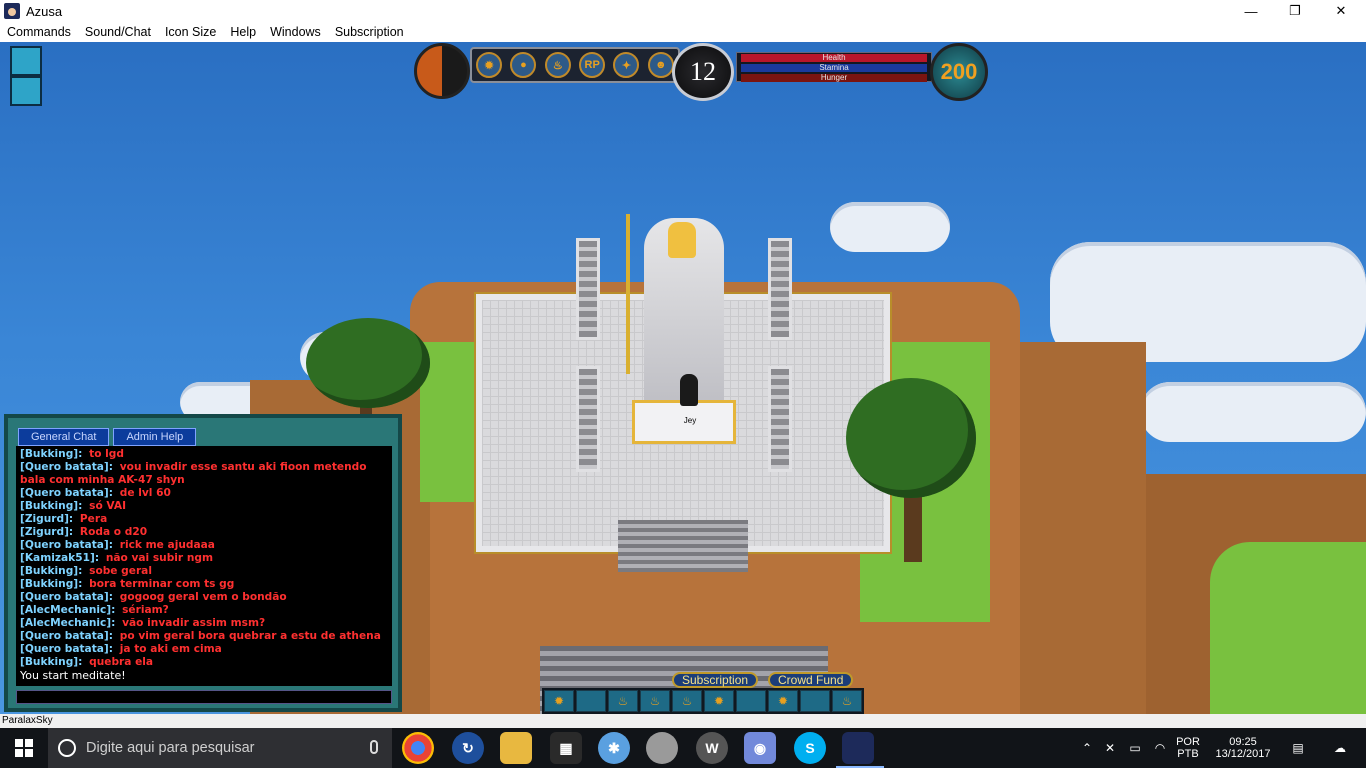 This screenshot has width=1366, height=768. What do you see at coordinates (102, 480) in the screenshot?
I see `chat-line: bala com minha AK-47 shyn` at bounding box center [102, 480].